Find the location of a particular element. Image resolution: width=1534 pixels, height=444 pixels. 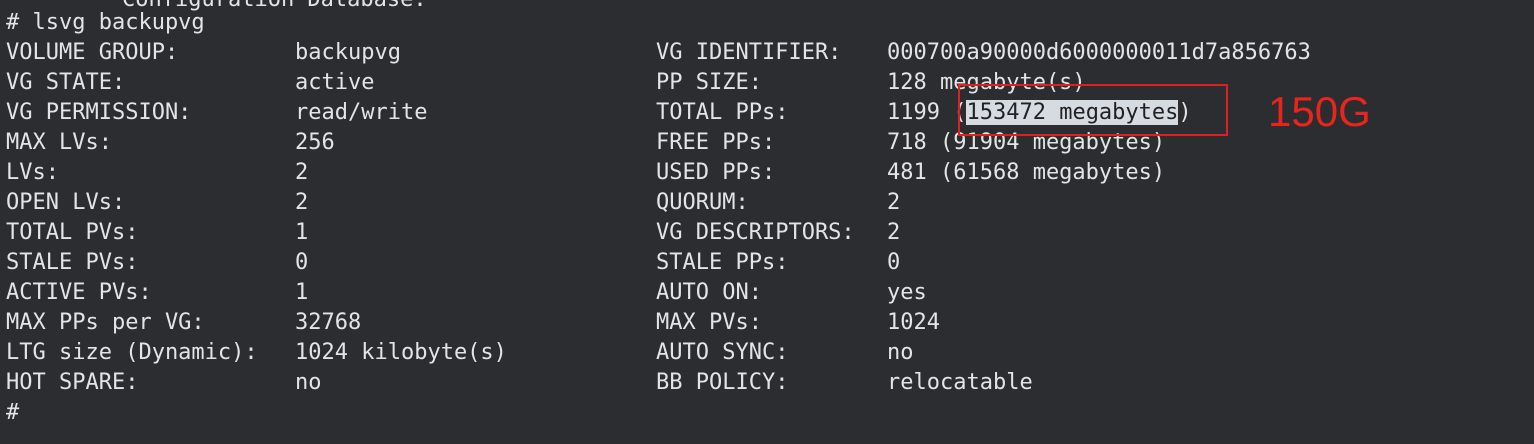

field-label: ACTIVE PVs: is located at coordinates (79, 292).